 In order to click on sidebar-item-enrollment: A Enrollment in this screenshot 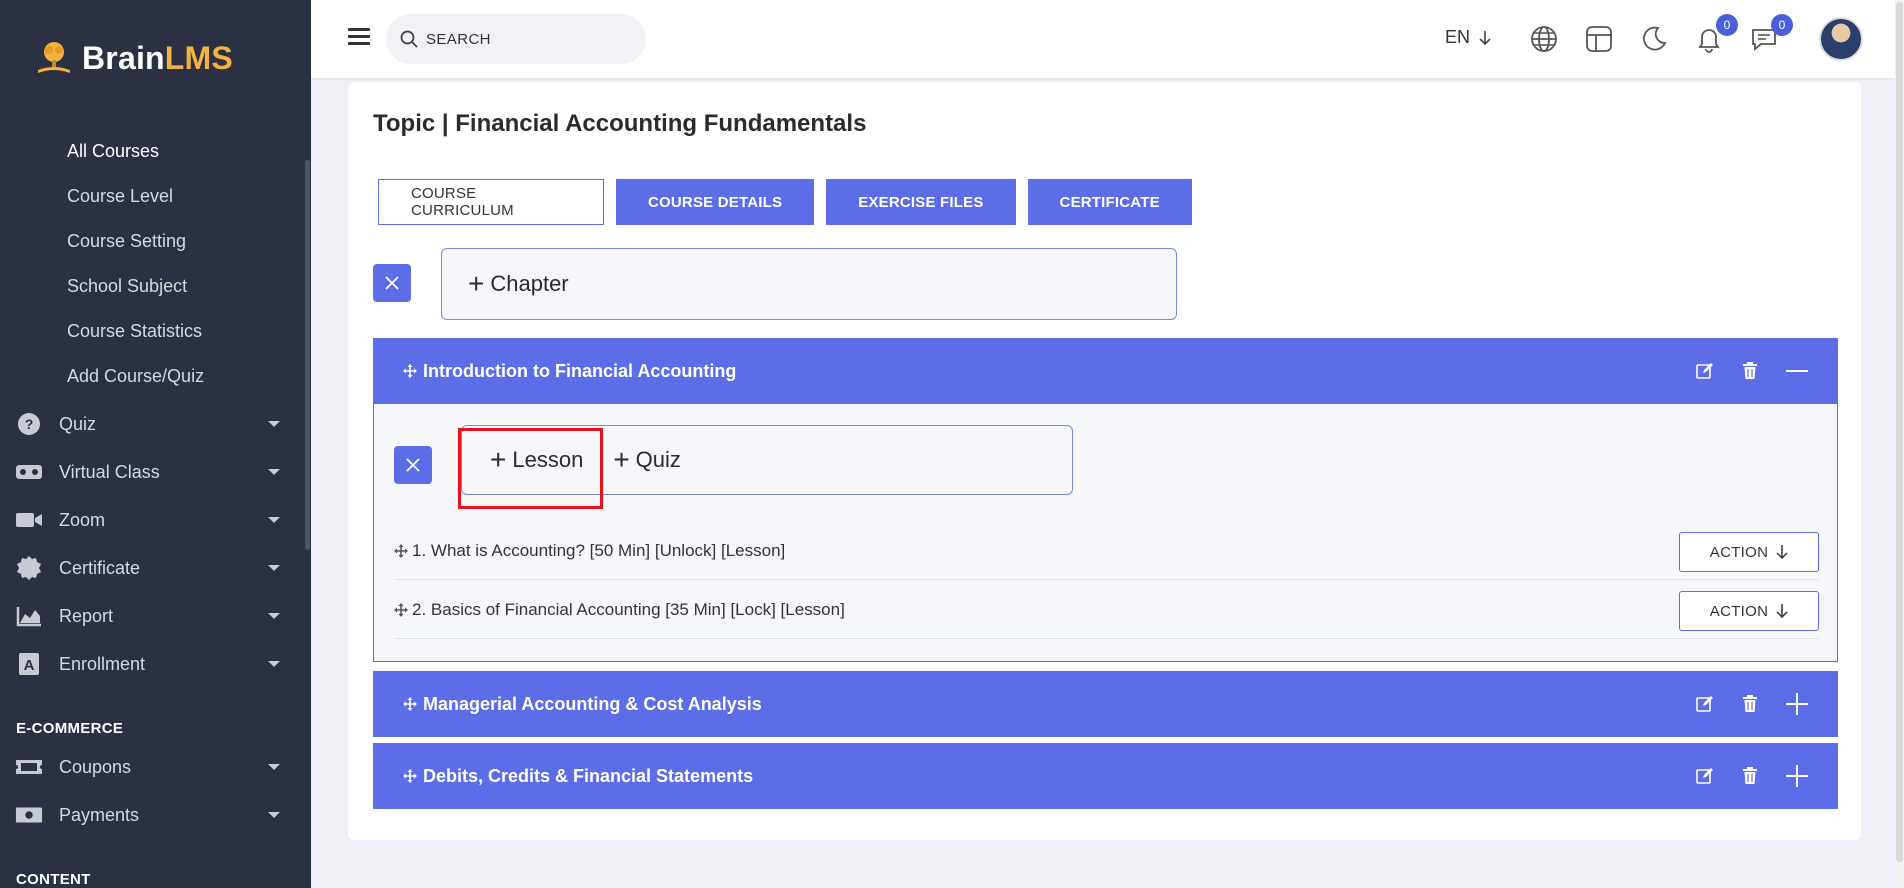, I will do `click(150, 664)`.